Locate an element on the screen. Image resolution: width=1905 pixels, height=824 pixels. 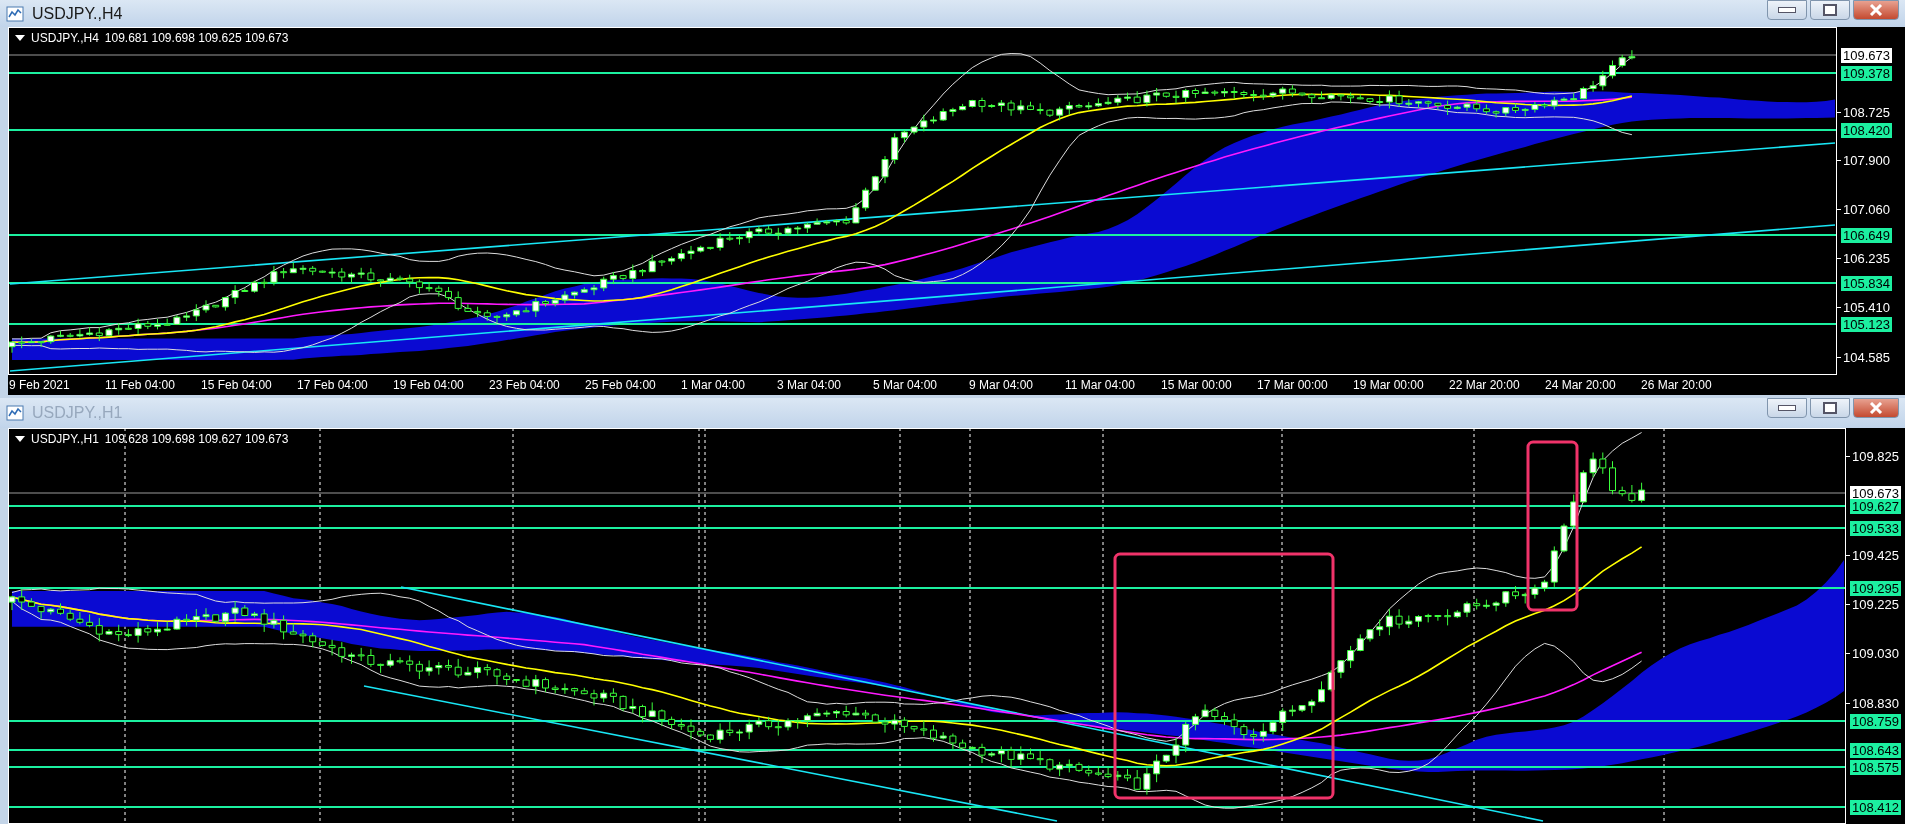
ohlc-values: 109.628 109.698 109.627 109.673 is located at coordinates (196, 439).